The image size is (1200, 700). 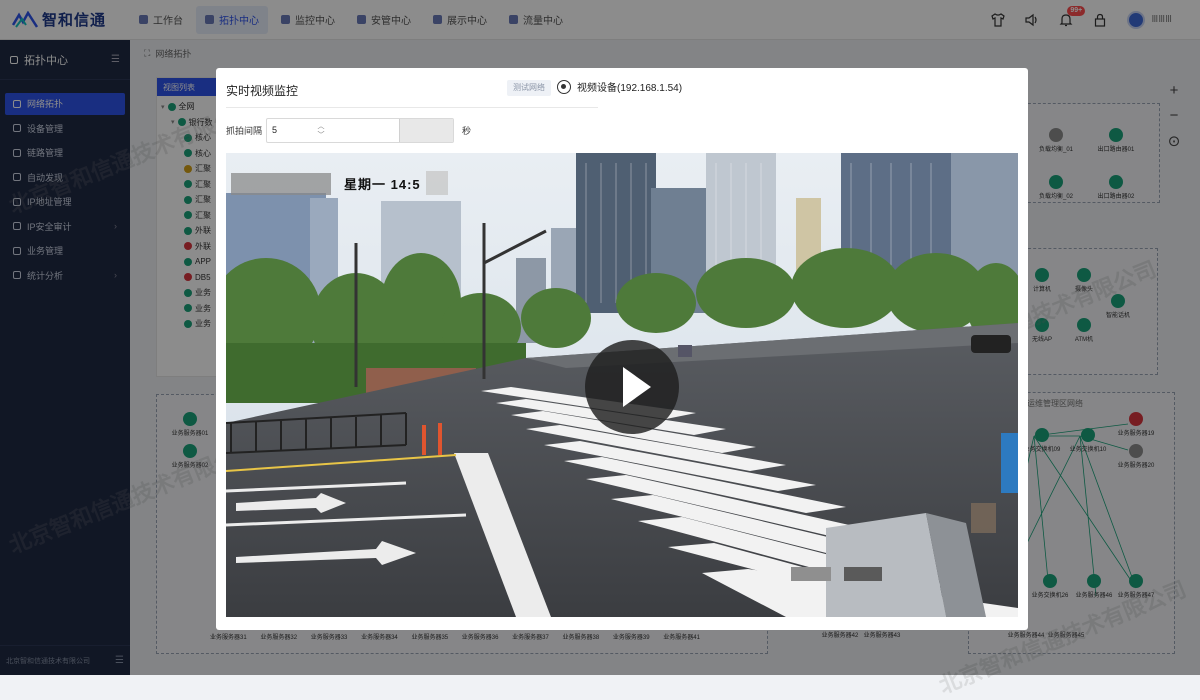 I want to click on device-name: 视频设备(192.168.1.54), so click(x=630, y=88).